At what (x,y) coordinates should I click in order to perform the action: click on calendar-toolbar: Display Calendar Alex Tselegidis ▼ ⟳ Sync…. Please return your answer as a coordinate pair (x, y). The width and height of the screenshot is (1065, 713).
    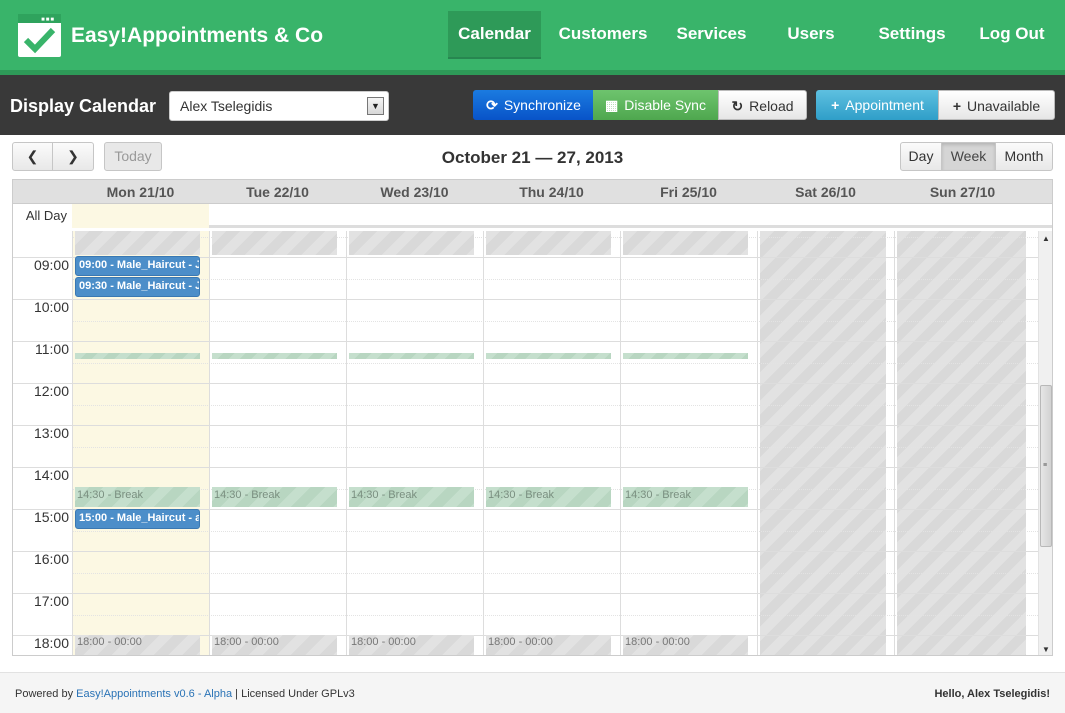
    Looking at the image, I should click on (532, 105).